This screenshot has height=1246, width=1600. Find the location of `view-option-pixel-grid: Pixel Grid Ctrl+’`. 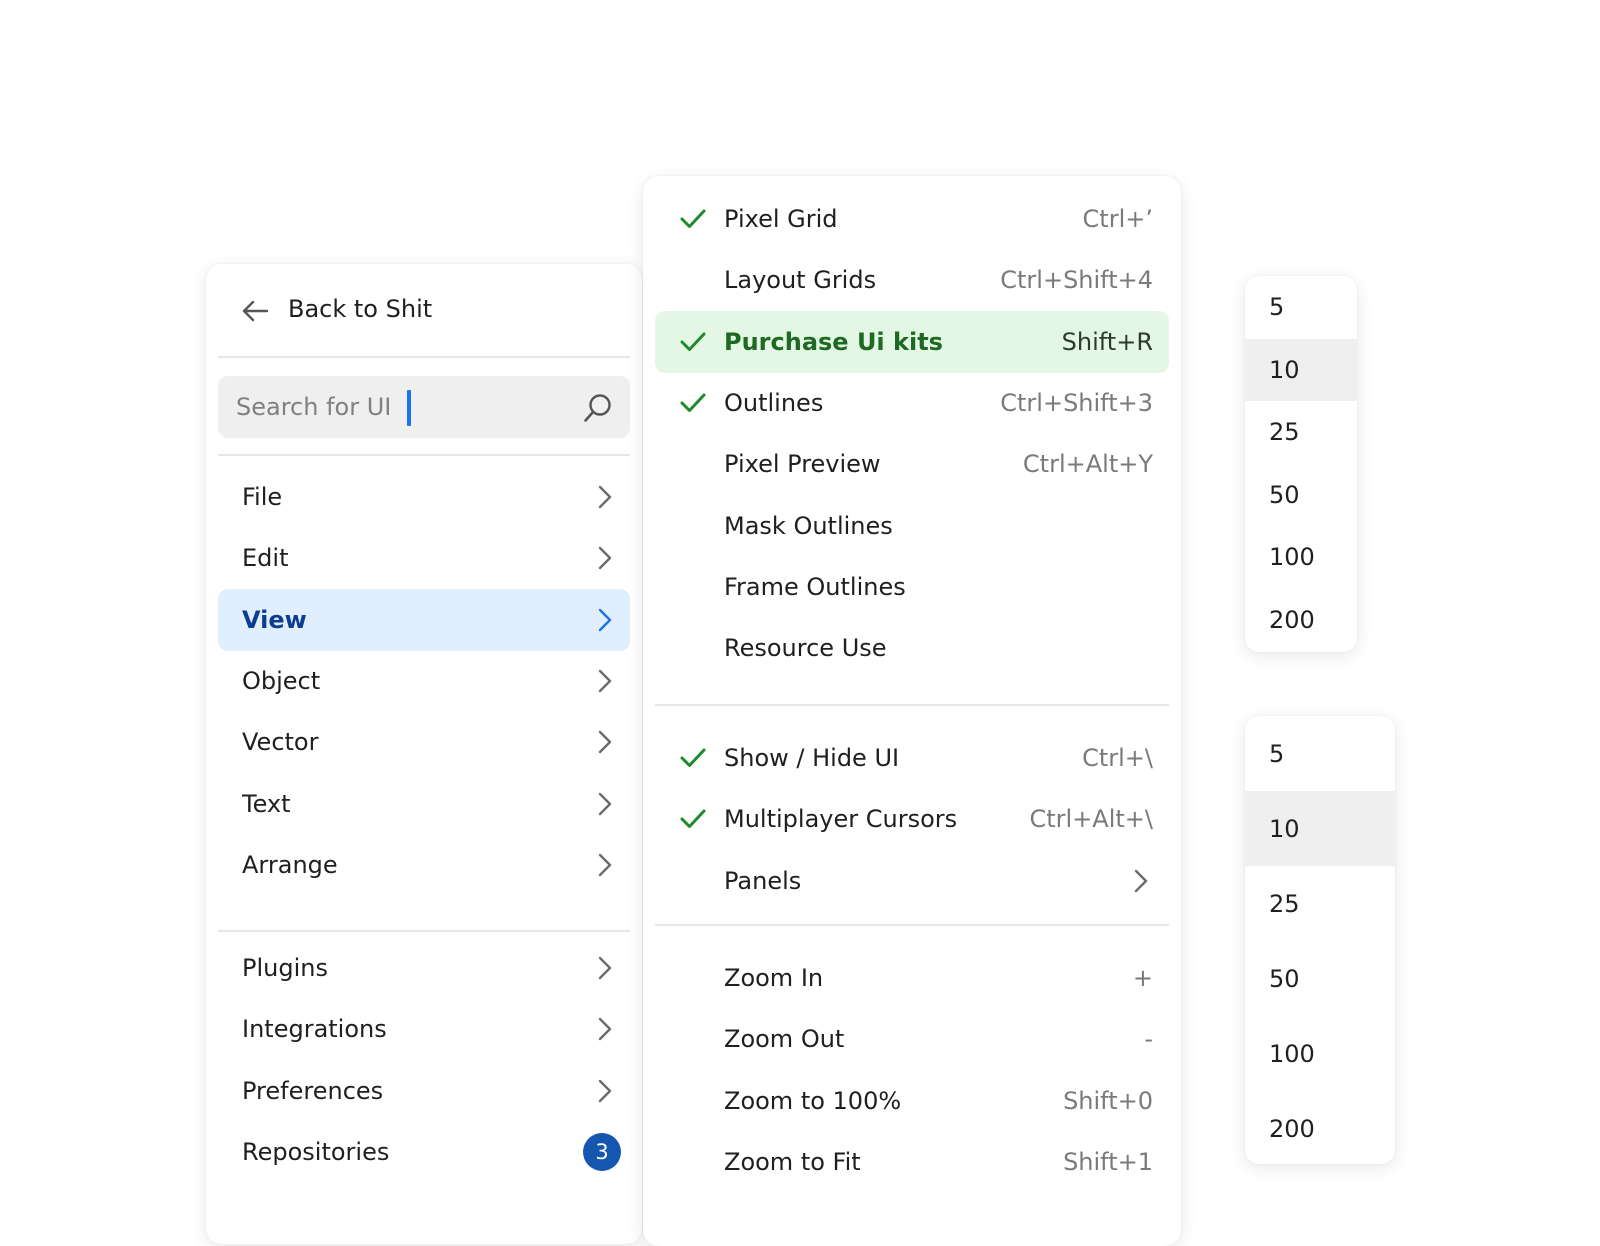

view-option-pixel-grid: Pixel Grid Ctrl+’ is located at coordinates (912, 219).